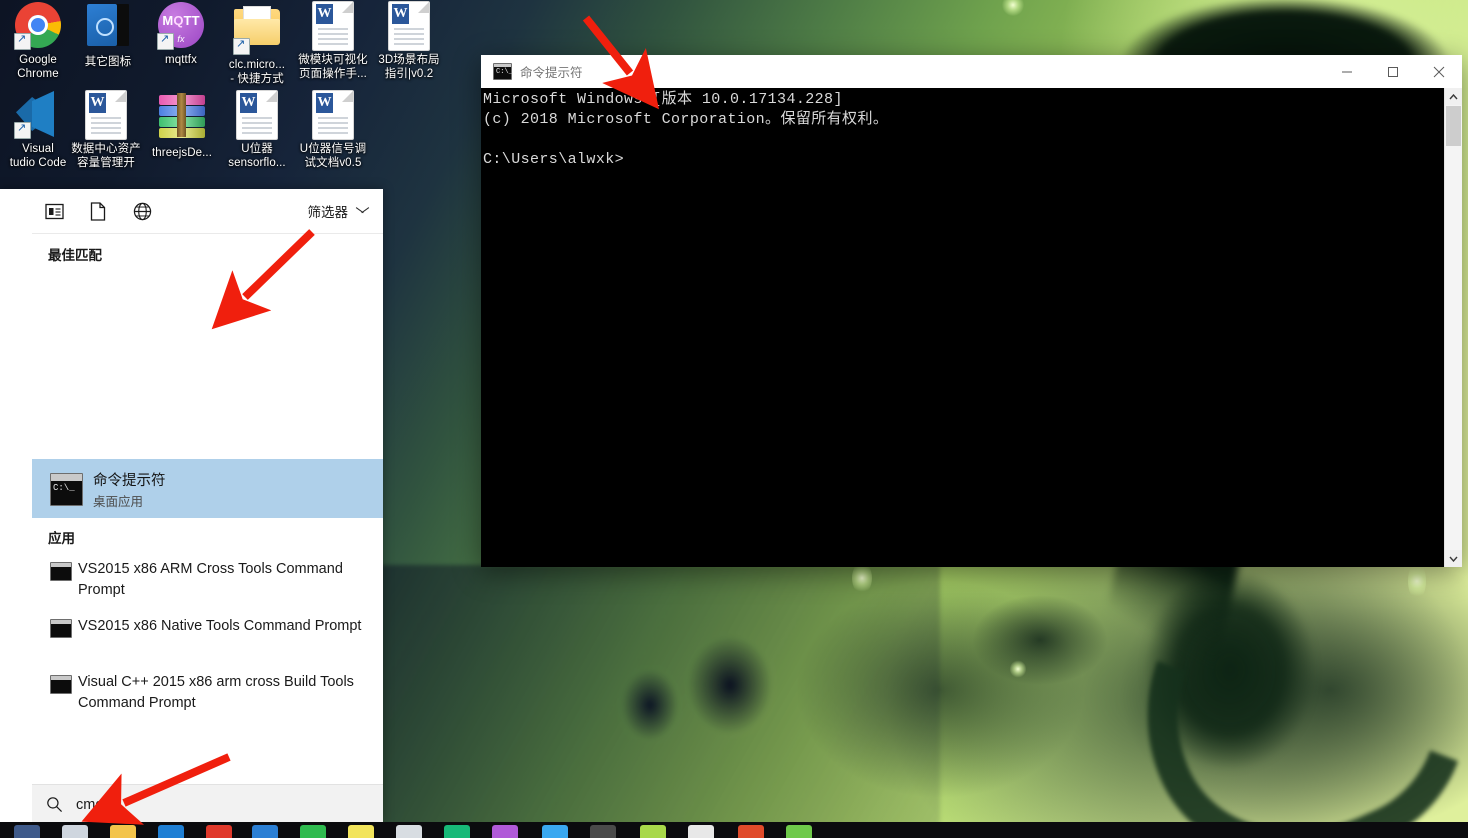 This screenshot has width=1468, height=838. I want to click on document-icon, so click(98, 211).